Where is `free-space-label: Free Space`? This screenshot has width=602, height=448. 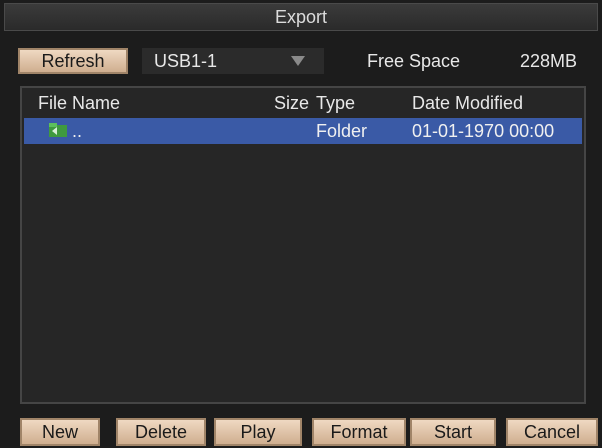 free-space-label: Free Space is located at coordinates (414, 61).